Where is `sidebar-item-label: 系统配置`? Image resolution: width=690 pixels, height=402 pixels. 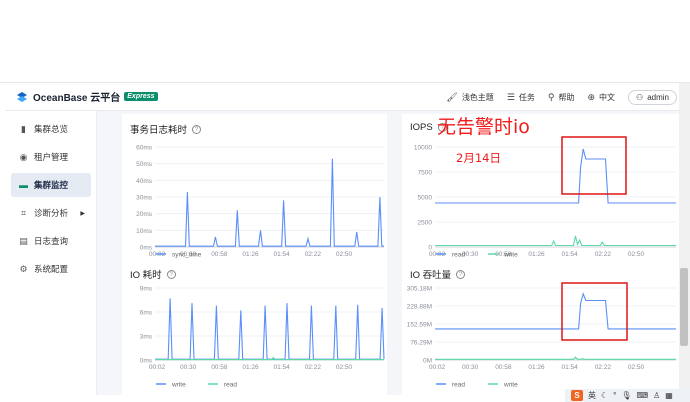 sidebar-item-label: 系统配置 is located at coordinates (51, 269).